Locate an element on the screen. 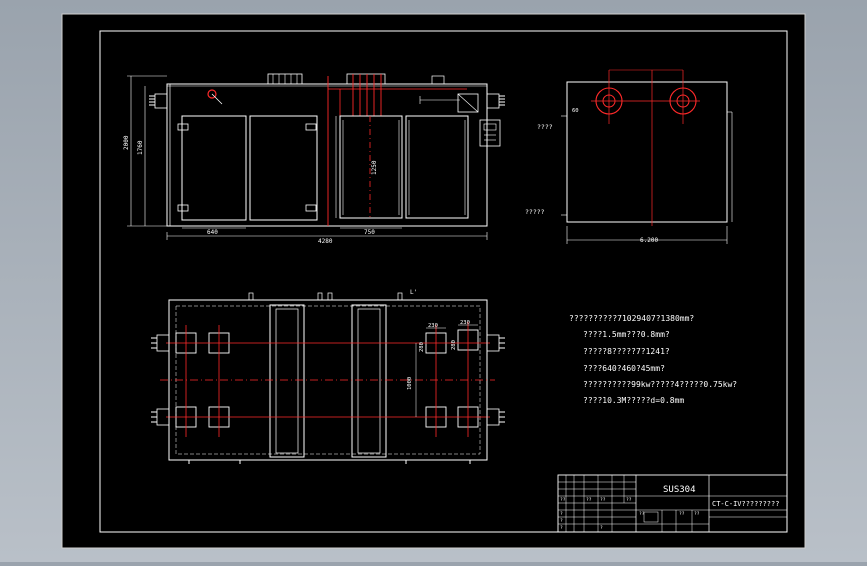 This screenshot has width=867, height=566. dim-inner-width: 640 is located at coordinates (212, 232).